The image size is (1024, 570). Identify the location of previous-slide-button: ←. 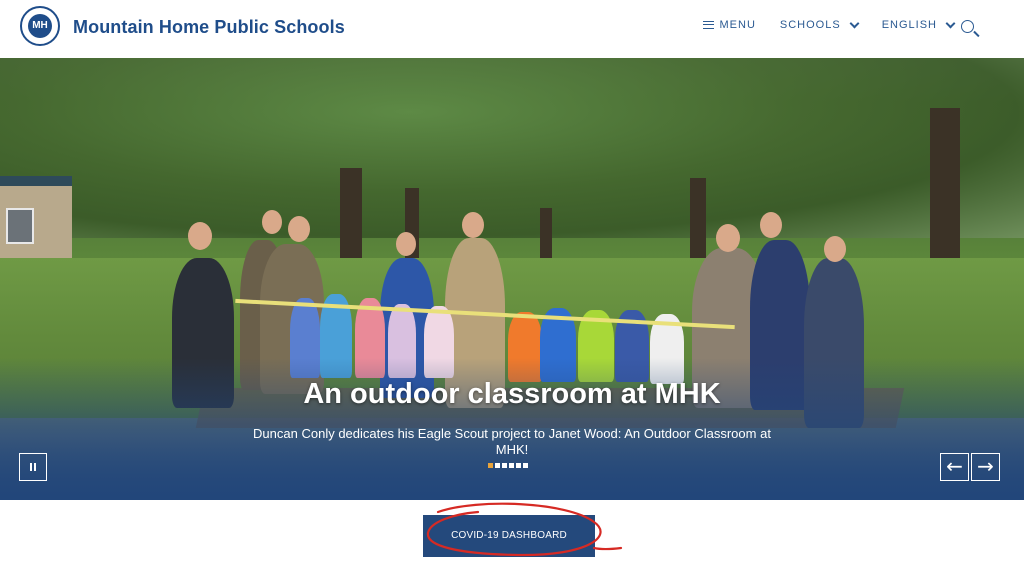
(954, 467).